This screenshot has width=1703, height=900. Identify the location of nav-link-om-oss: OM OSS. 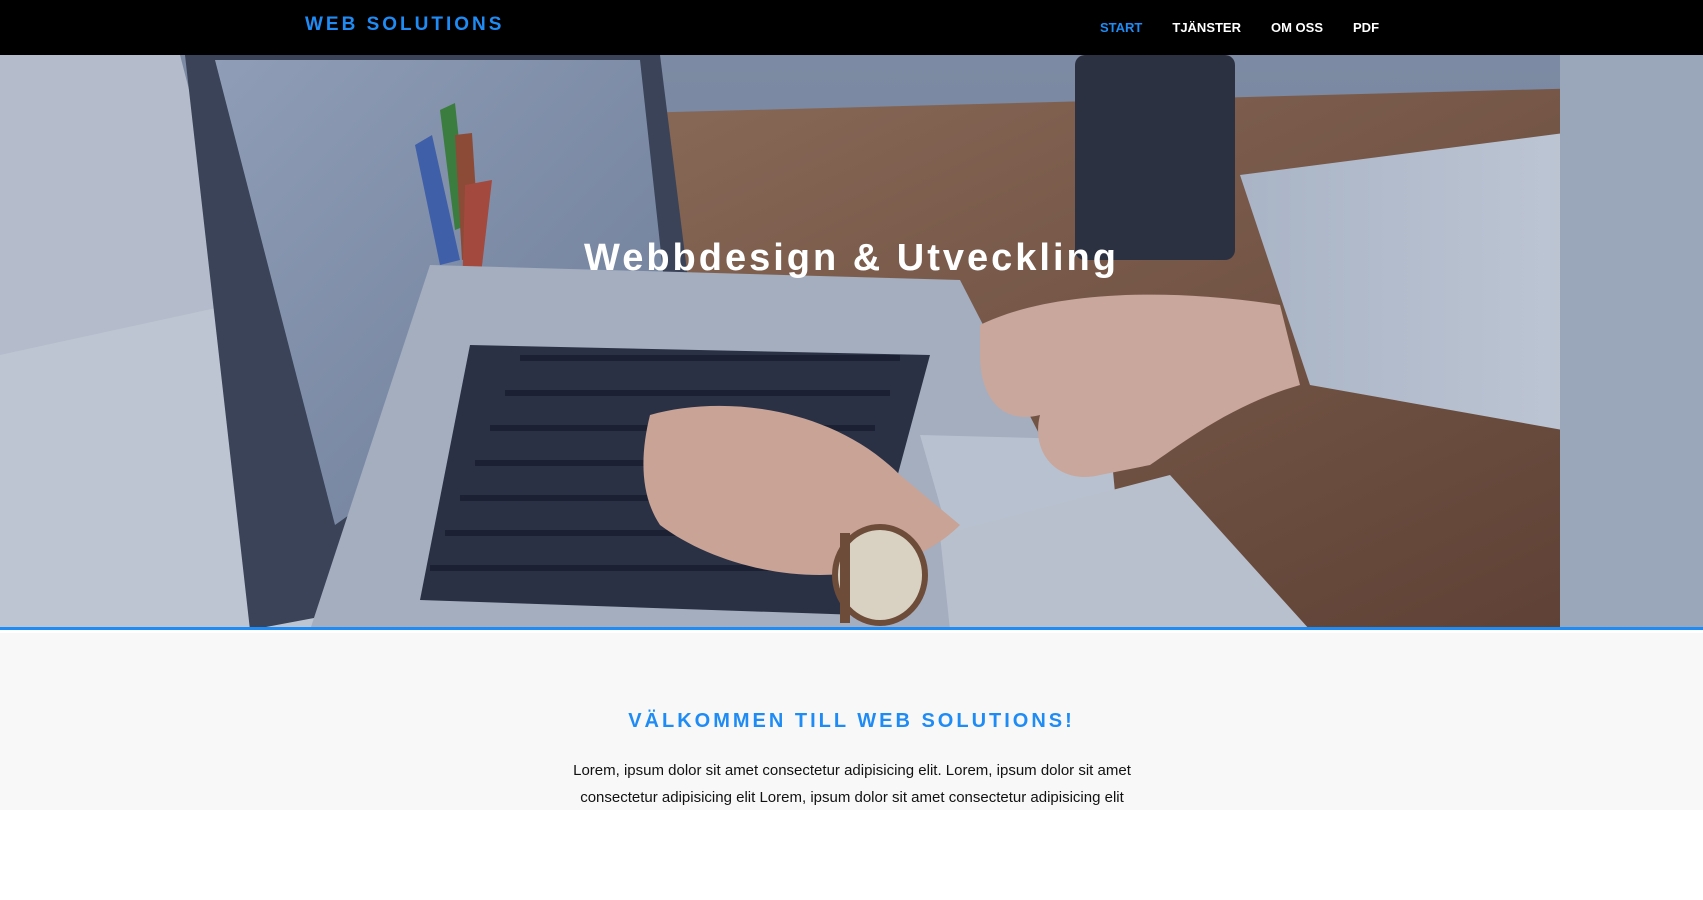
(1297, 27).